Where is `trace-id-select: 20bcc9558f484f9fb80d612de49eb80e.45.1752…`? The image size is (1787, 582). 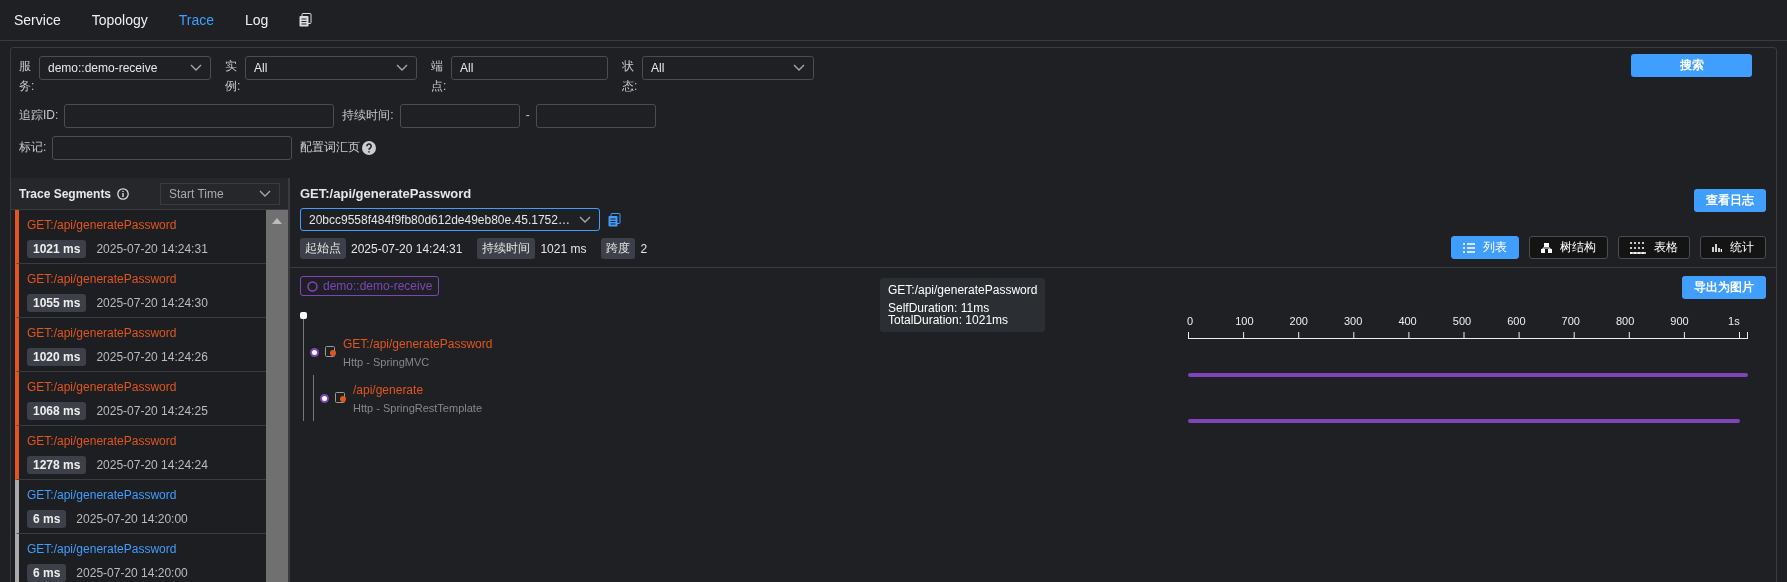 trace-id-select: 20bcc9558f484f9fb80d612de49eb80e.45.1752… is located at coordinates (450, 219).